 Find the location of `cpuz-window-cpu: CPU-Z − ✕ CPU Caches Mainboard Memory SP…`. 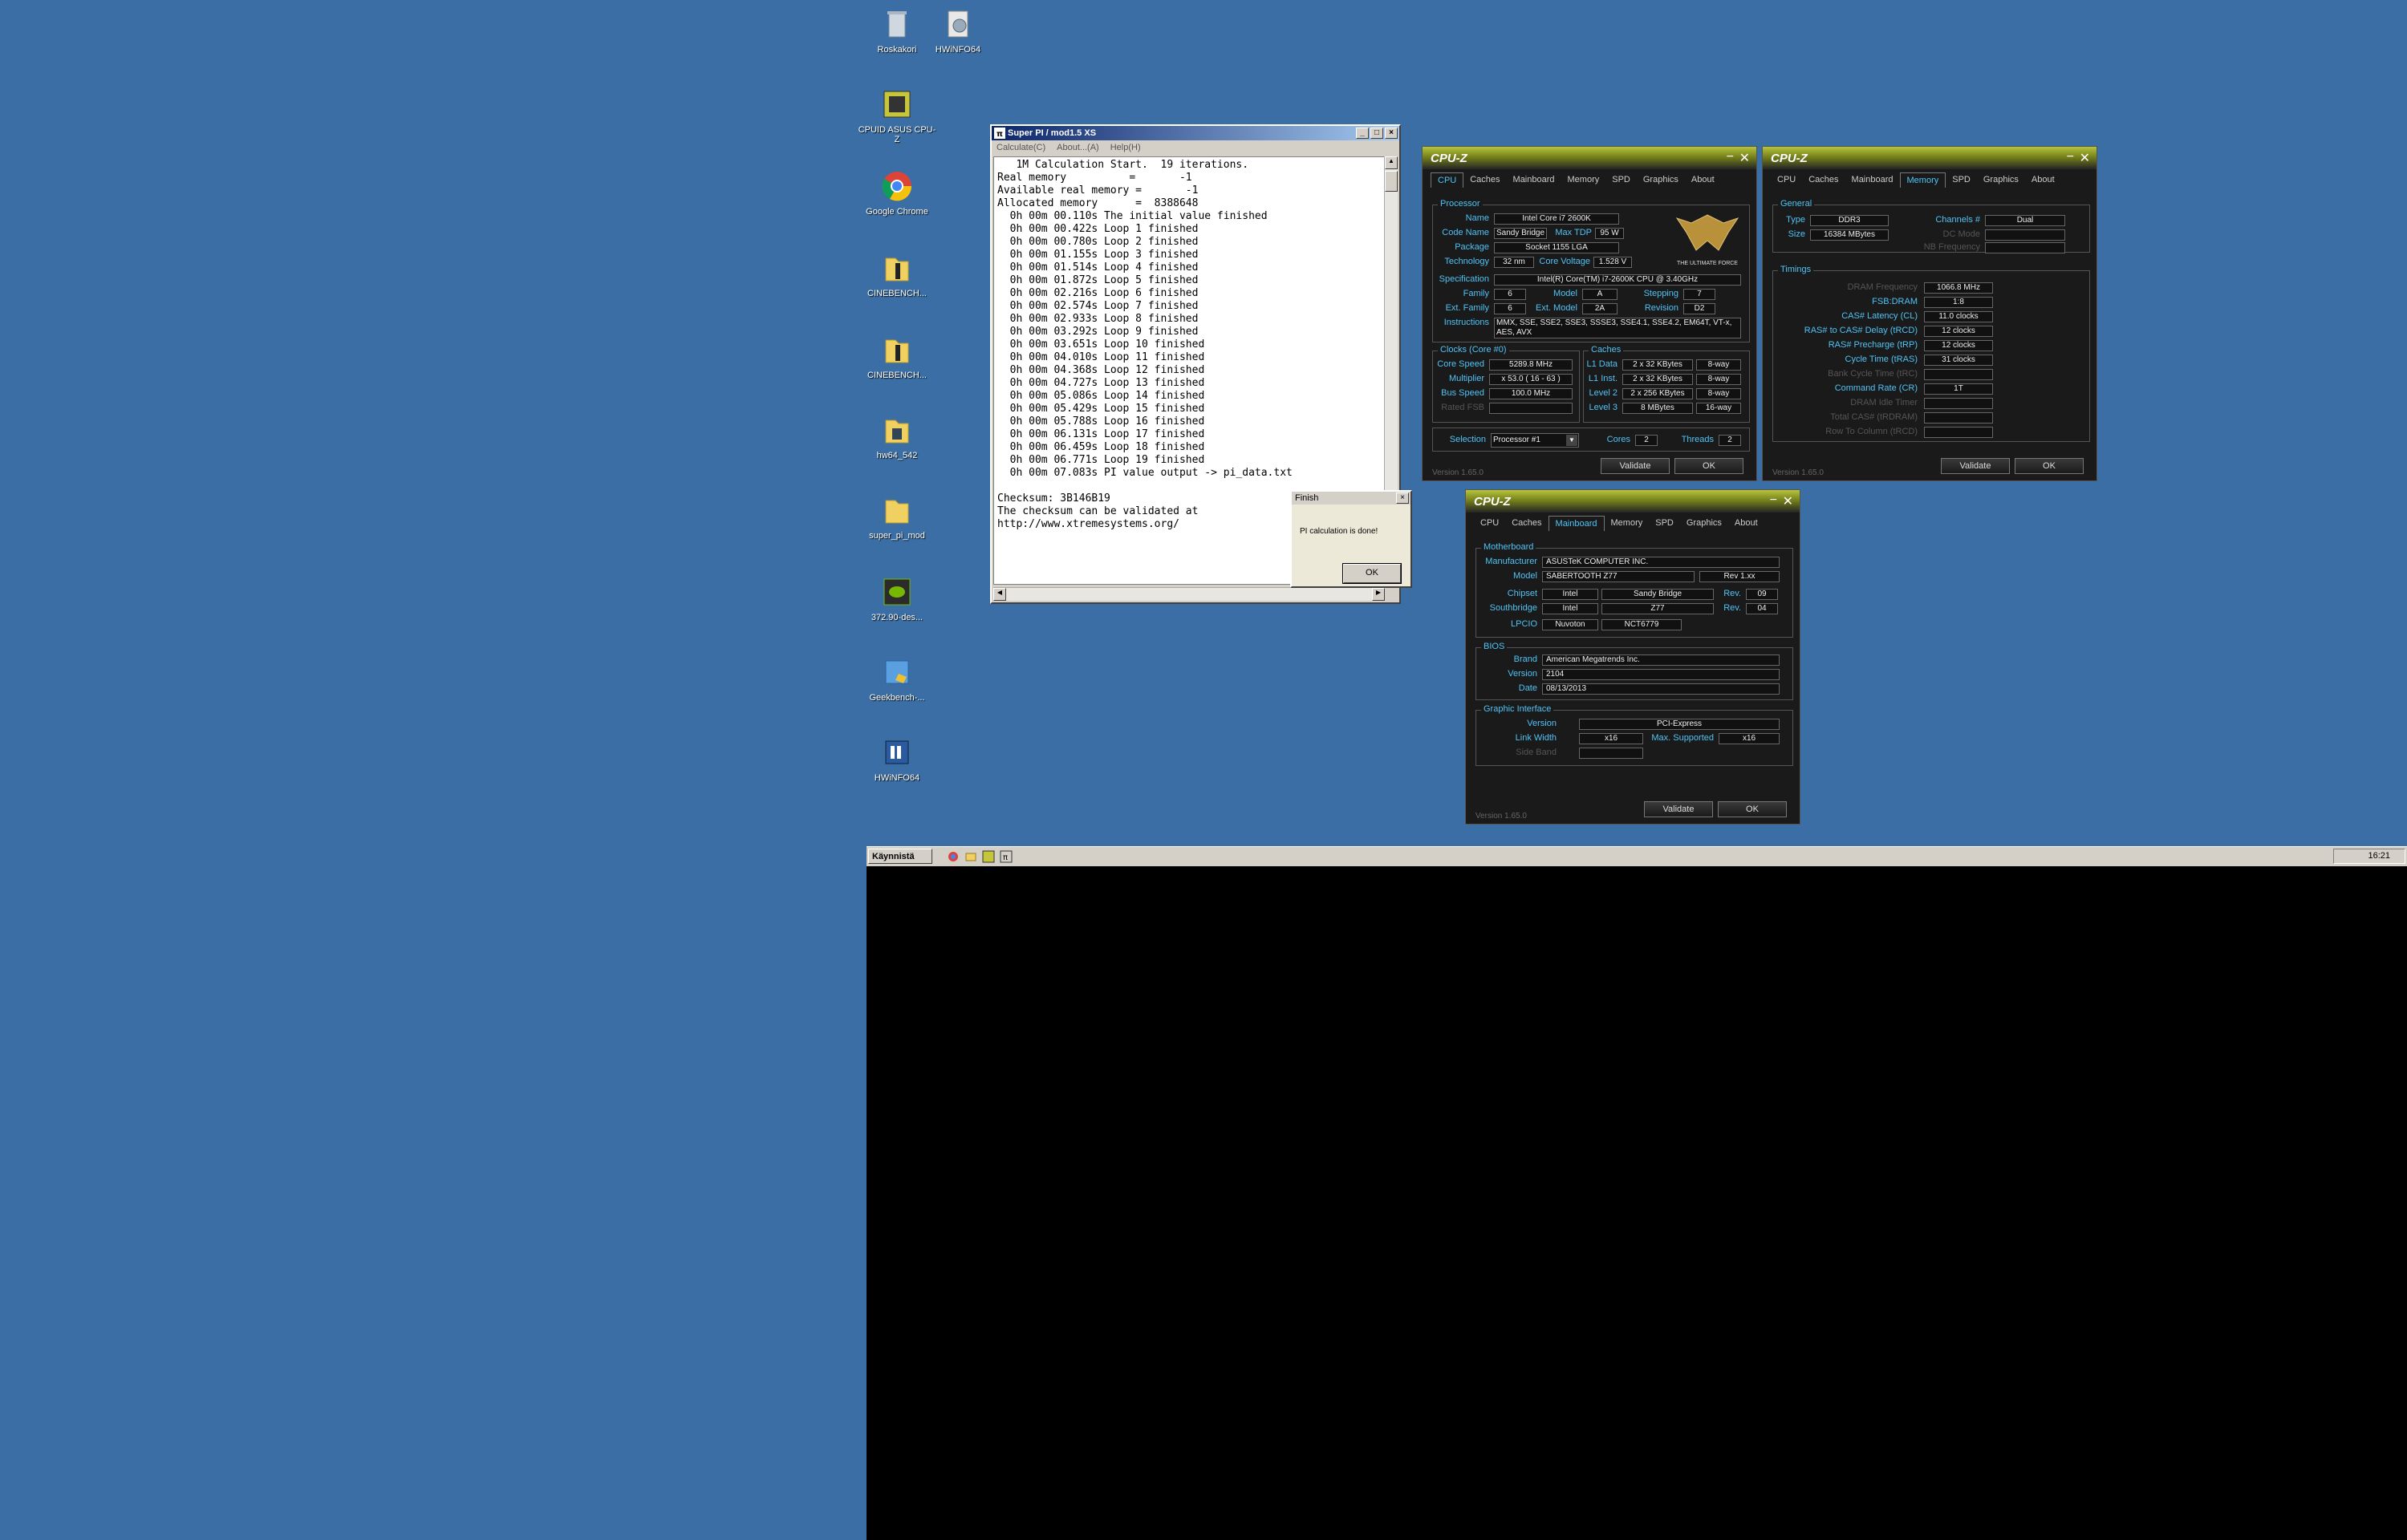

cpuz-window-cpu: CPU-Z − ✕ CPU Caches Mainboard Memory SP… is located at coordinates (1590, 313).